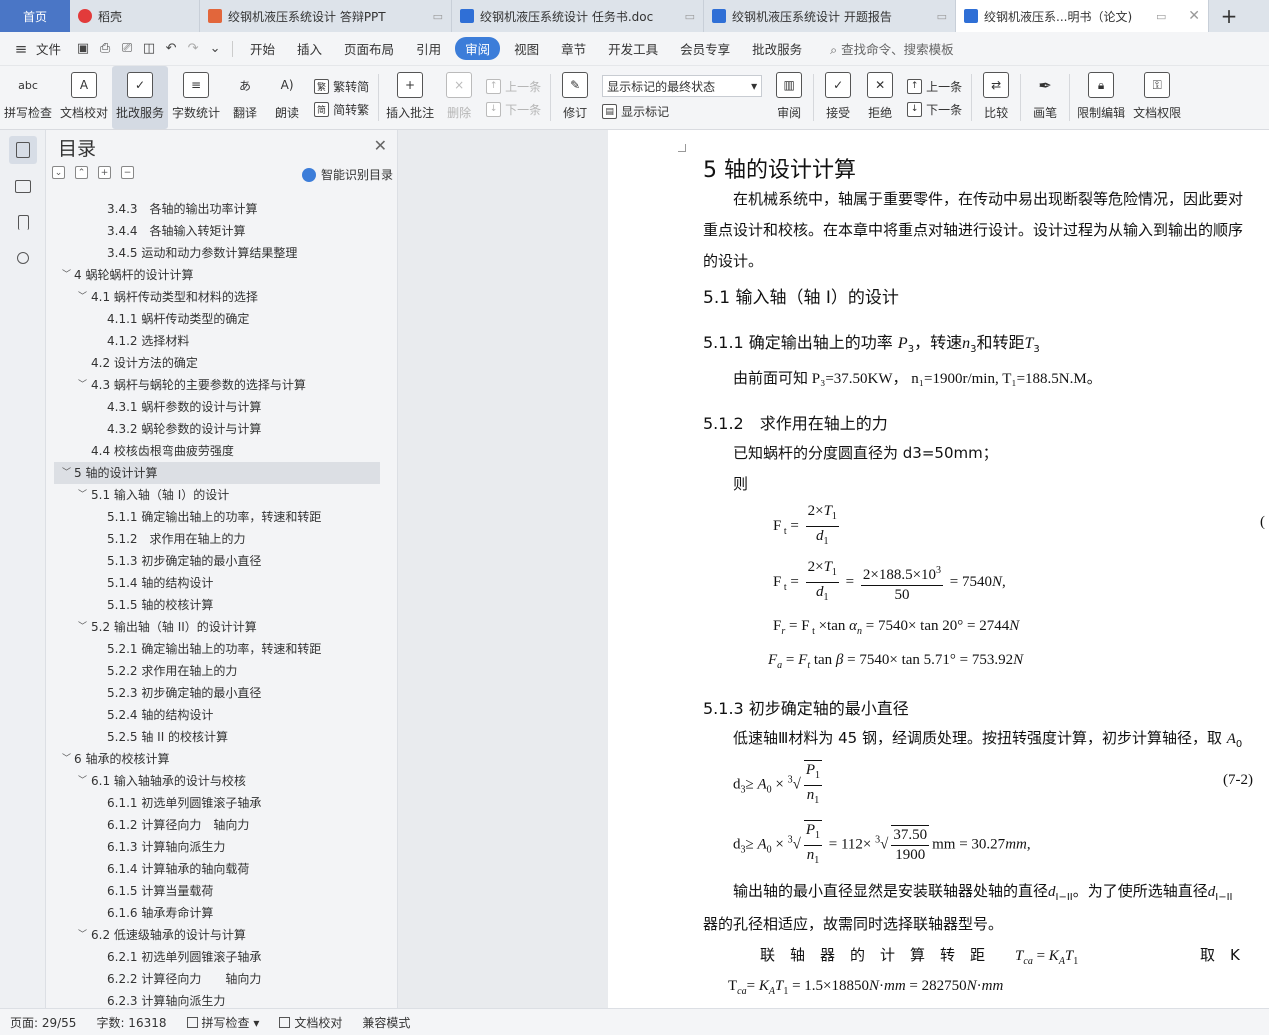  What do you see at coordinates (127, 172) in the screenshot?
I see `minus-icon: −` at bounding box center [127, 172].